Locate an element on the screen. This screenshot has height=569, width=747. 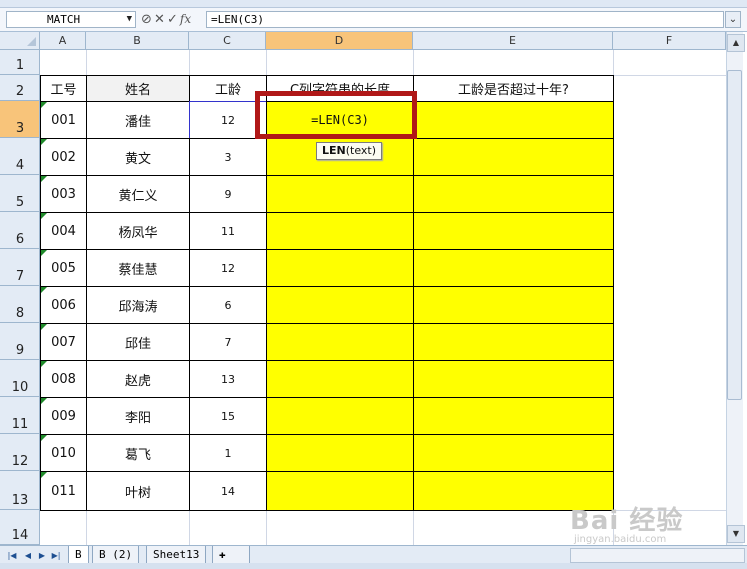
vertical-scroll-thumb is located at coordinates (734, 235).